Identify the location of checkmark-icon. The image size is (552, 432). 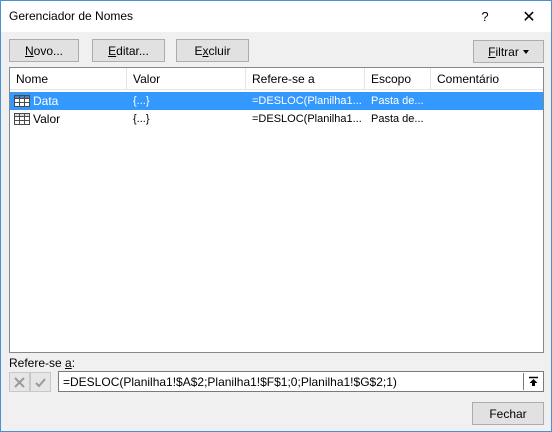
(40, 382).